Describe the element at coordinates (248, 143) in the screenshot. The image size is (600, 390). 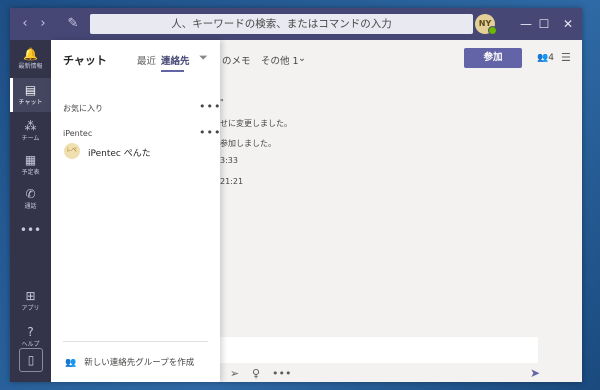
I see `message-line: 参加しました。` at that location.